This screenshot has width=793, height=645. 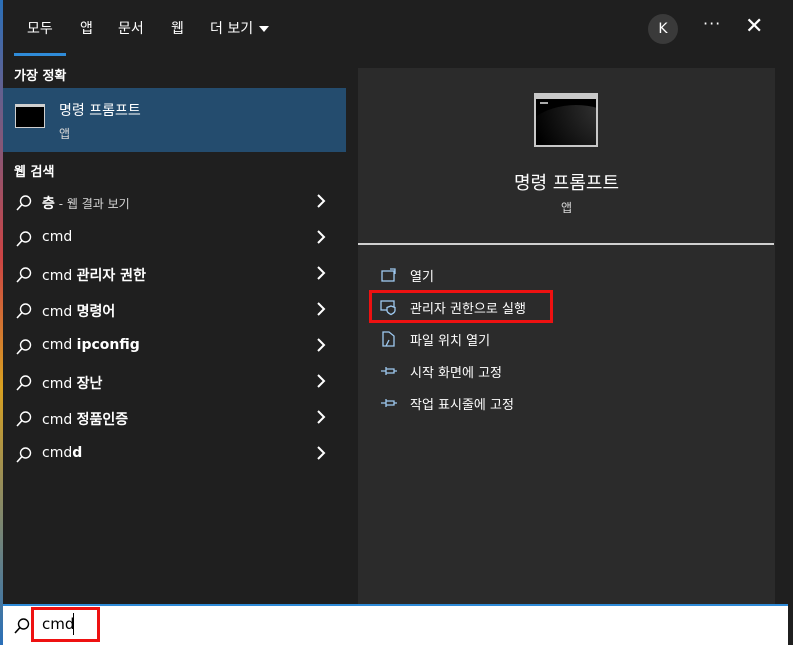 I want to click on web-search-item: cmd ipconfig, so click(x=174, y=346).